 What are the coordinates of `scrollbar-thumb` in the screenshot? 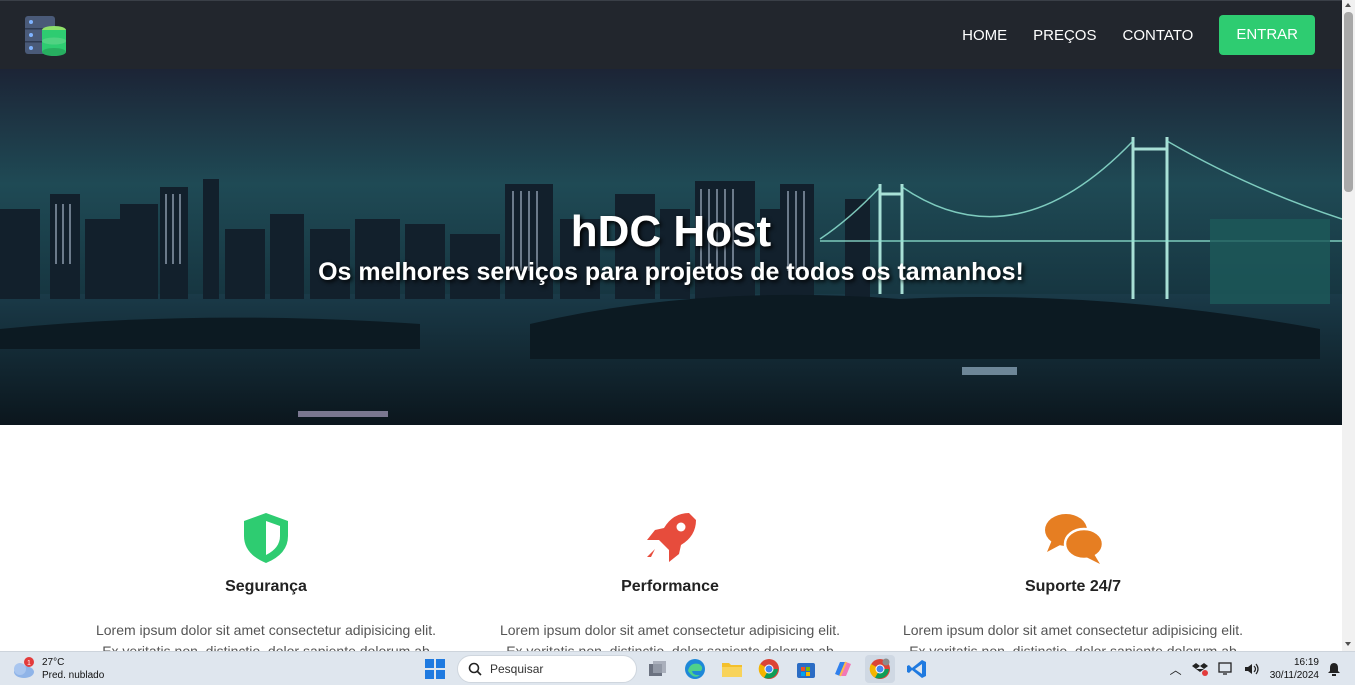 It's located at (1348, 102).